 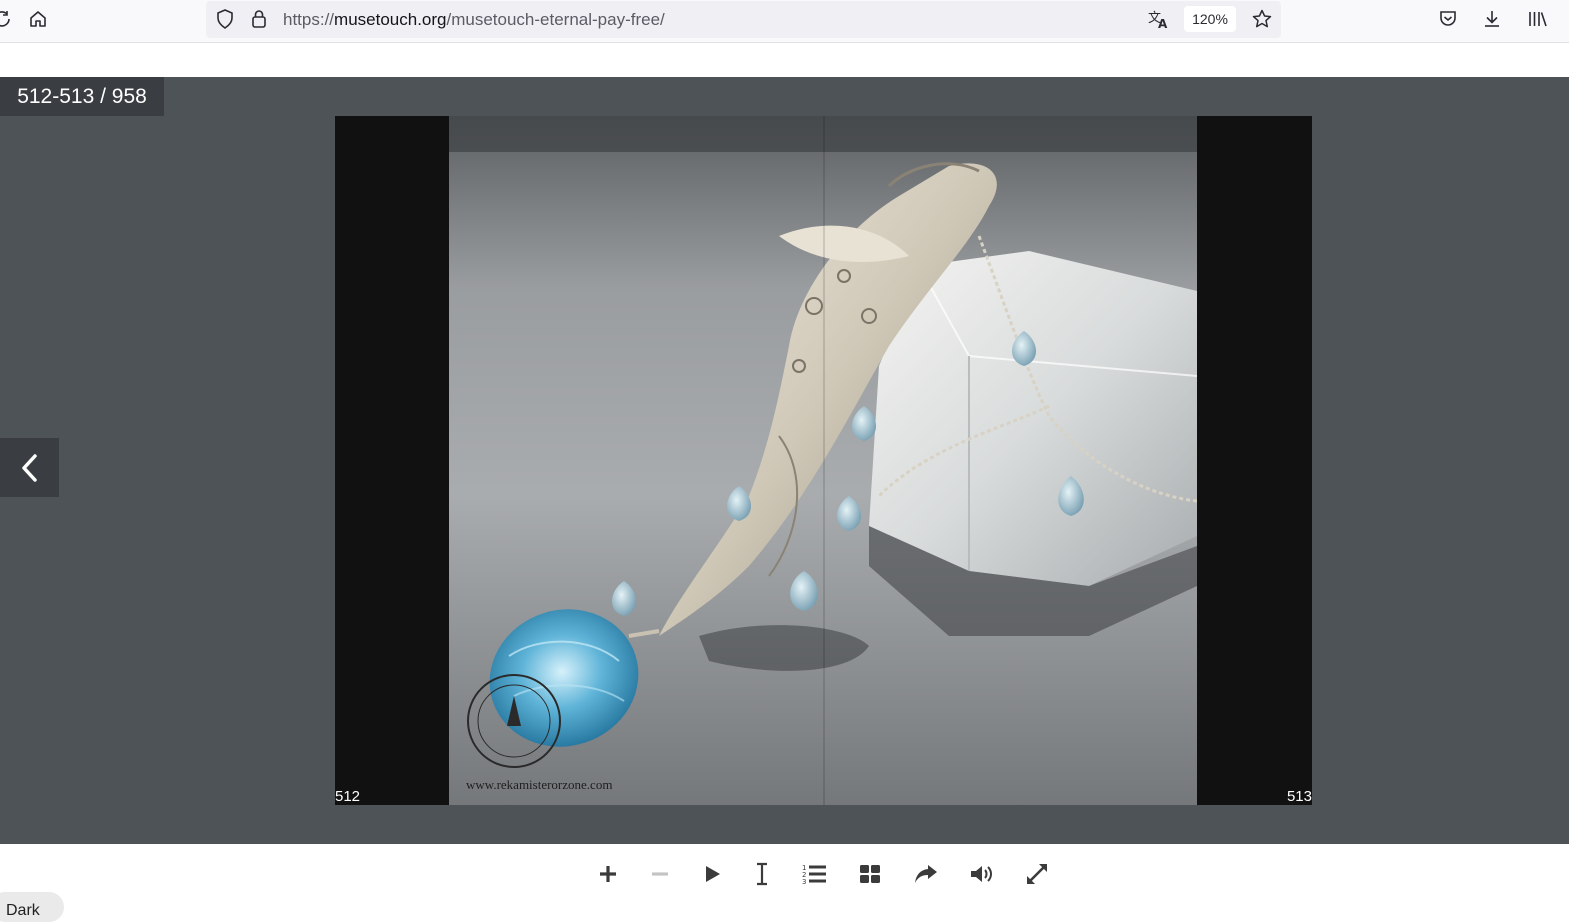 I want to click on url-prefix: https://, so click(x=309, y=19).